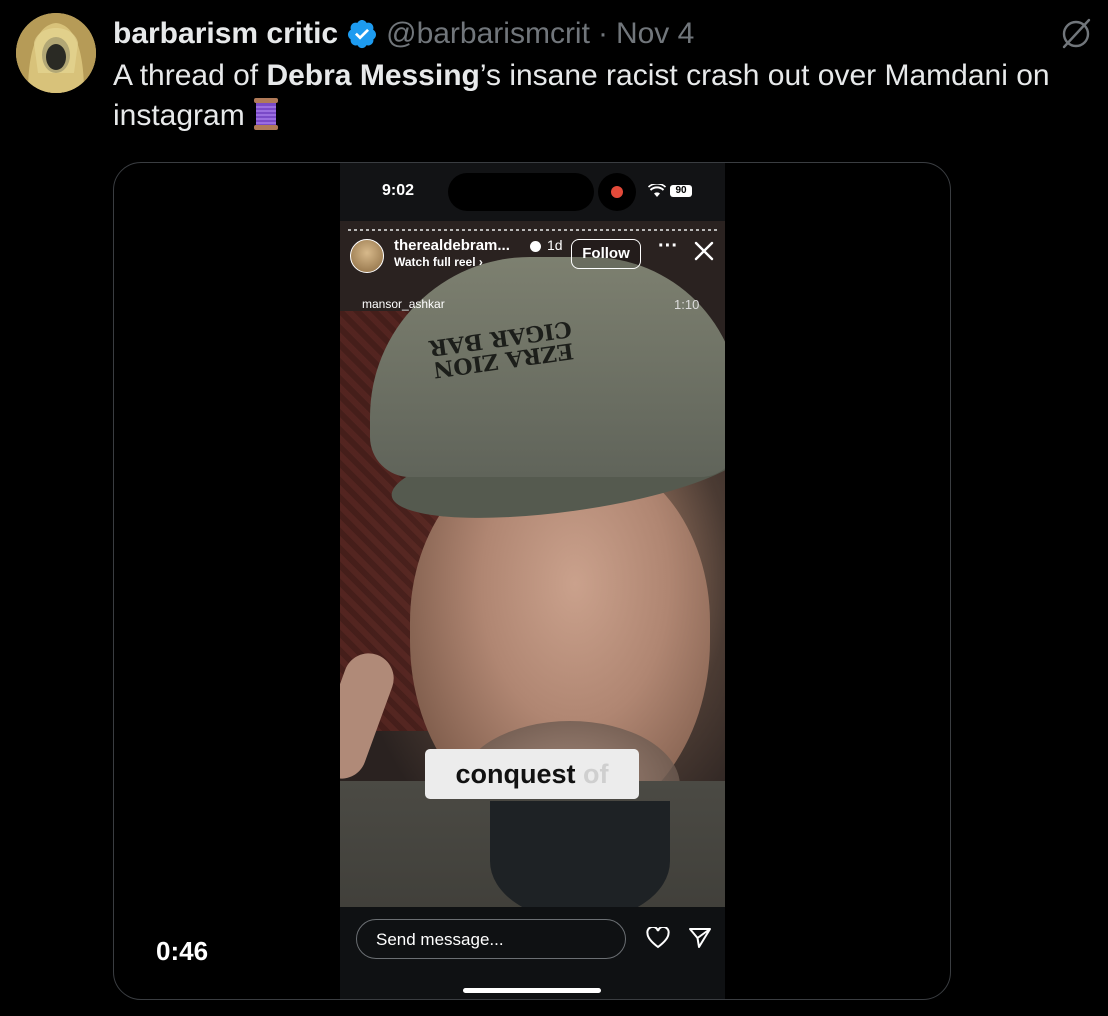 This screenshot has width=1108, height=1016. Describe the element at coordinates (501, 348) in the screenshot. I see `cap-text: EZRA ZION CIGAR BAR` at that location.